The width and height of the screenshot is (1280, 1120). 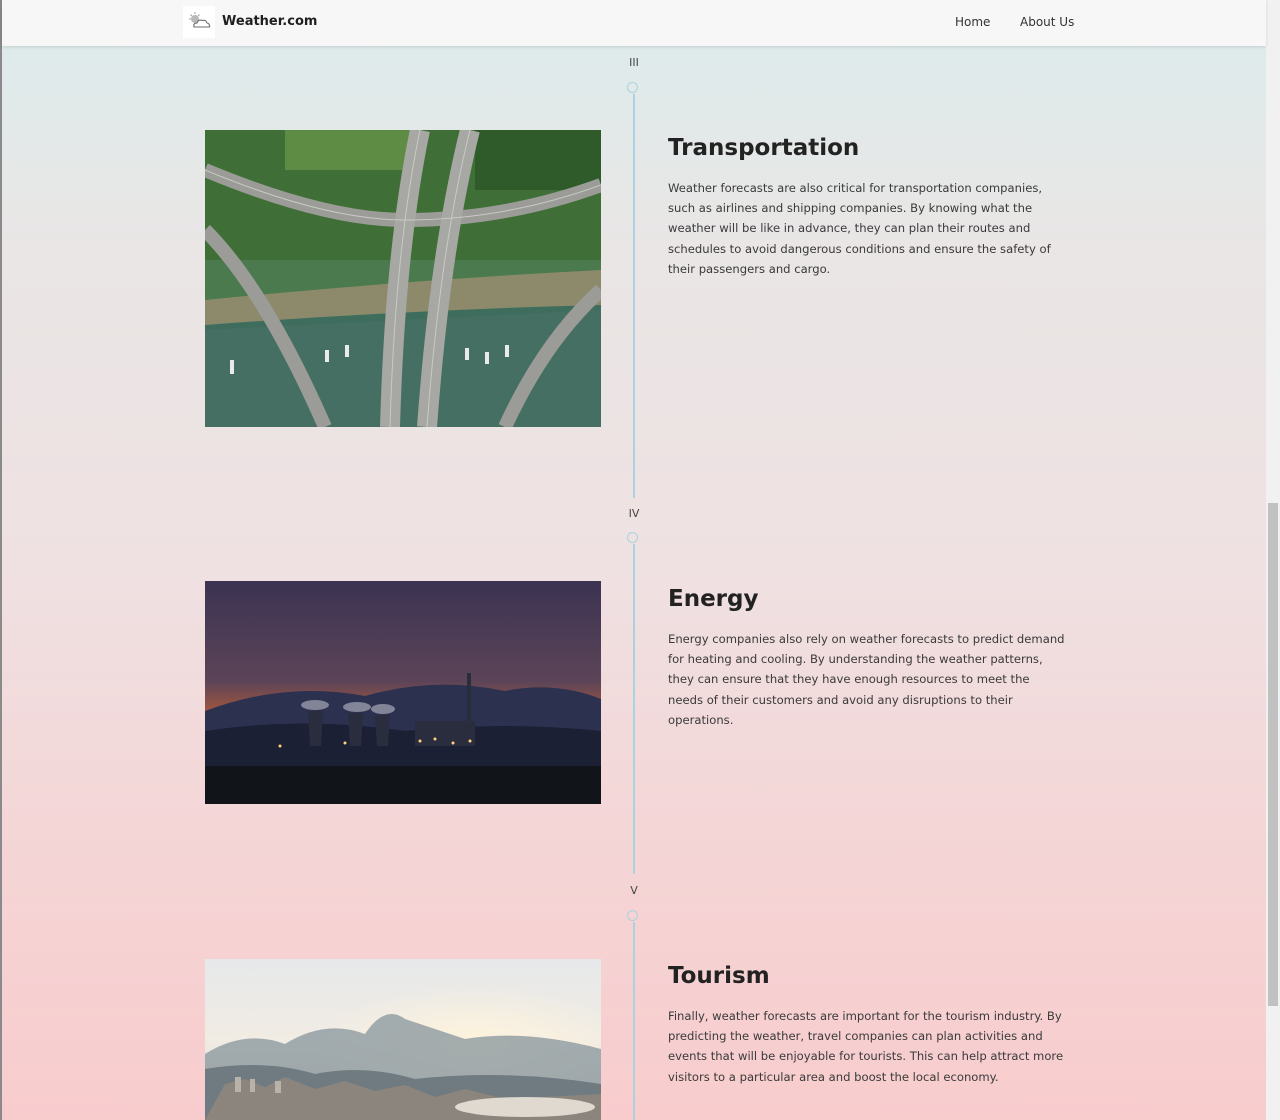 What do you see at coordinates (1, 560) in the screenshot?
I see `window-edge` at bounding box center [1, 560].